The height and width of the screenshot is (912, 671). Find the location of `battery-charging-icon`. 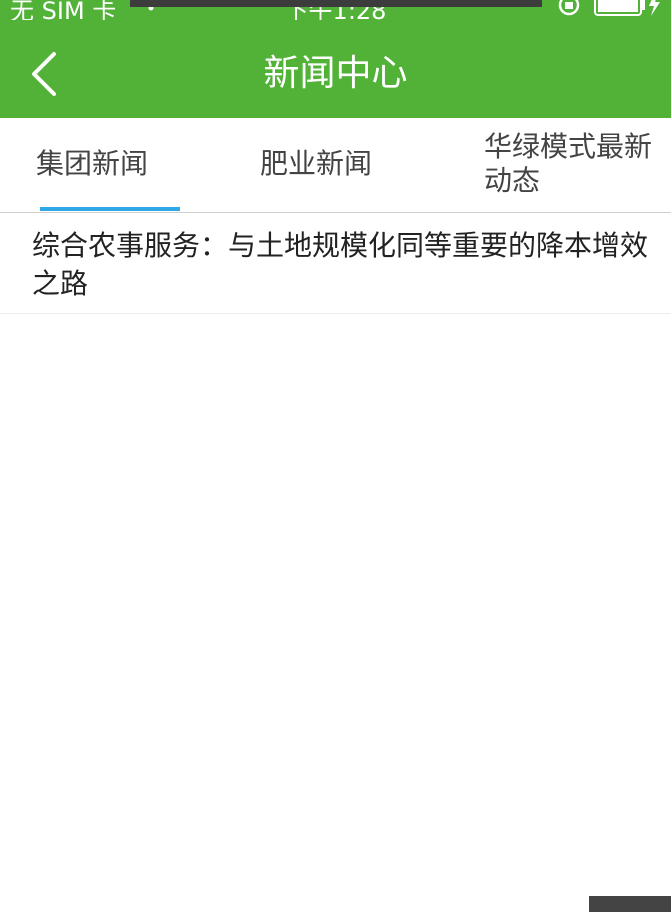

battery-charging-icon is located at coordinates (629, 10).